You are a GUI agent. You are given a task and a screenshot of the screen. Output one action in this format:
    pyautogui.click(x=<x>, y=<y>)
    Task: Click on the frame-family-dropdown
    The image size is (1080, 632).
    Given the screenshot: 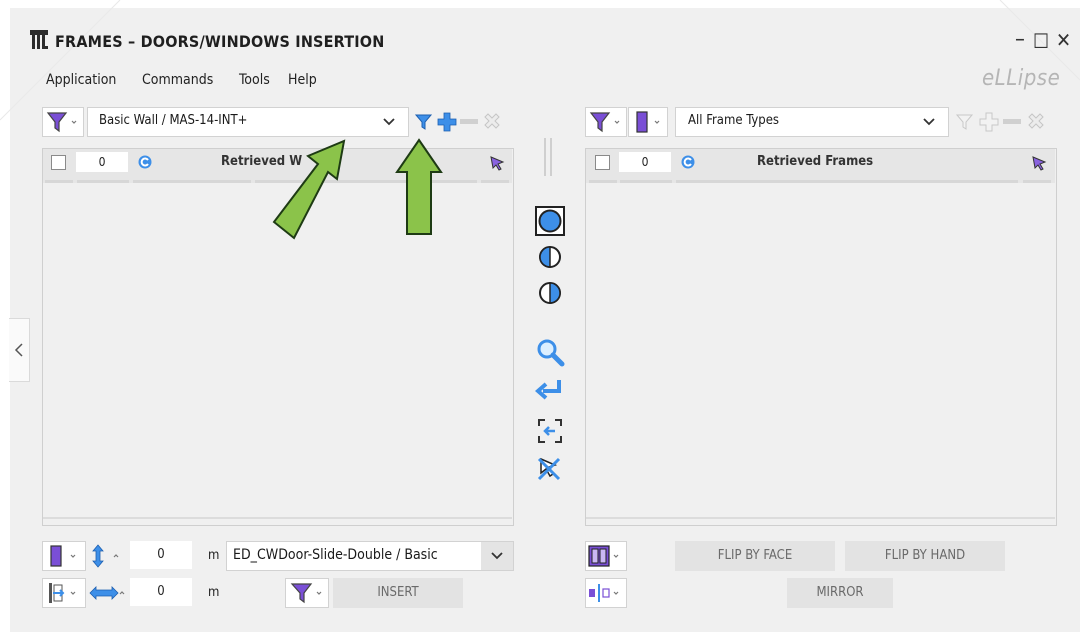 What is the action you would take?
    pyautogui.click(x=64, y=556)
    